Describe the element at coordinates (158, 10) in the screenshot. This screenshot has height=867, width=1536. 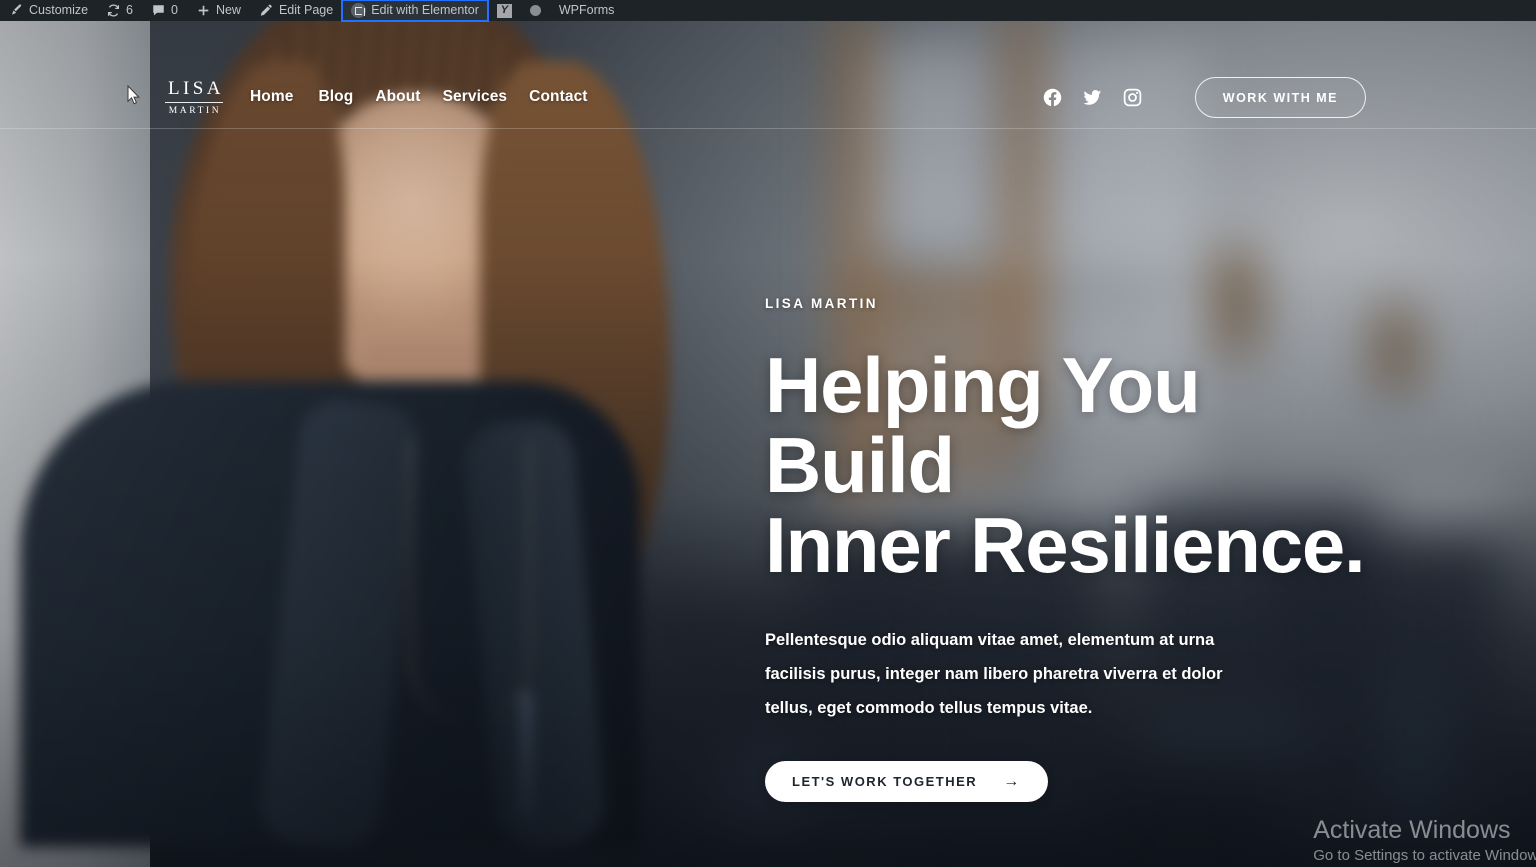
I see `comment-bubble-icon` at that location.